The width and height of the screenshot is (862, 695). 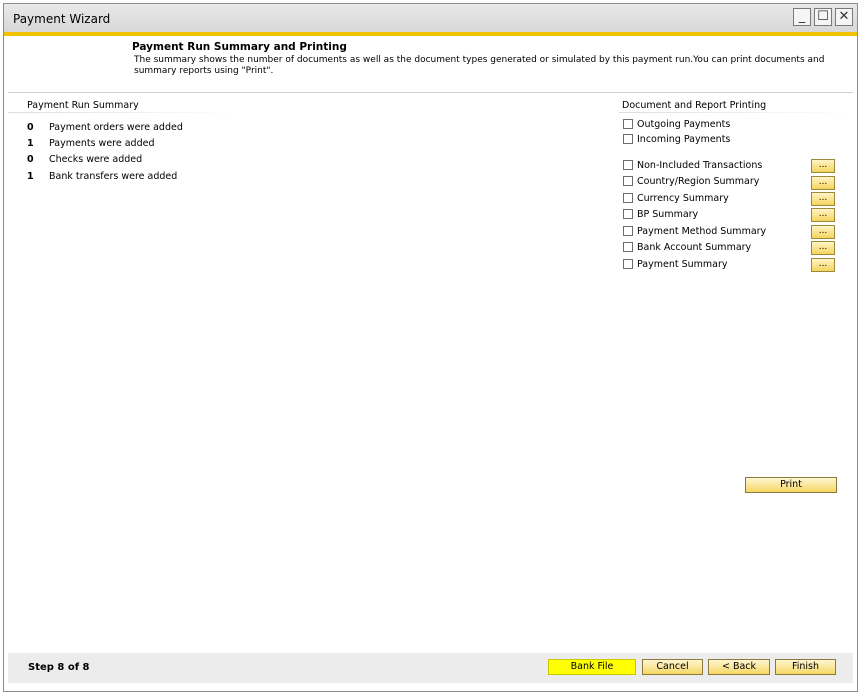 I want to click on summary-text: Payment orders were added, so click(x=116, y=127).